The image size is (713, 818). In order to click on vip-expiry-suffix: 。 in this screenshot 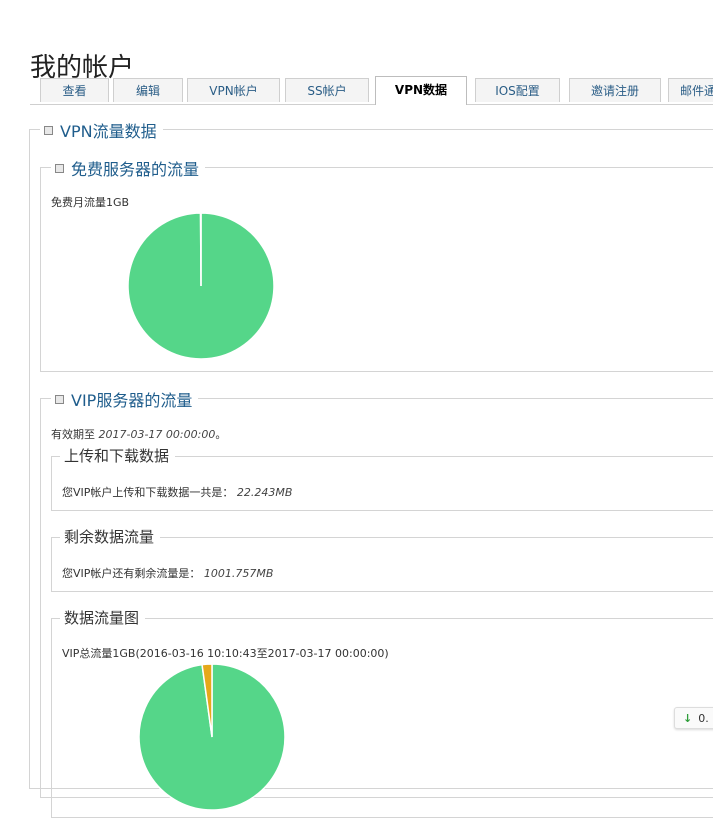, I will do `click(220, 434)`.